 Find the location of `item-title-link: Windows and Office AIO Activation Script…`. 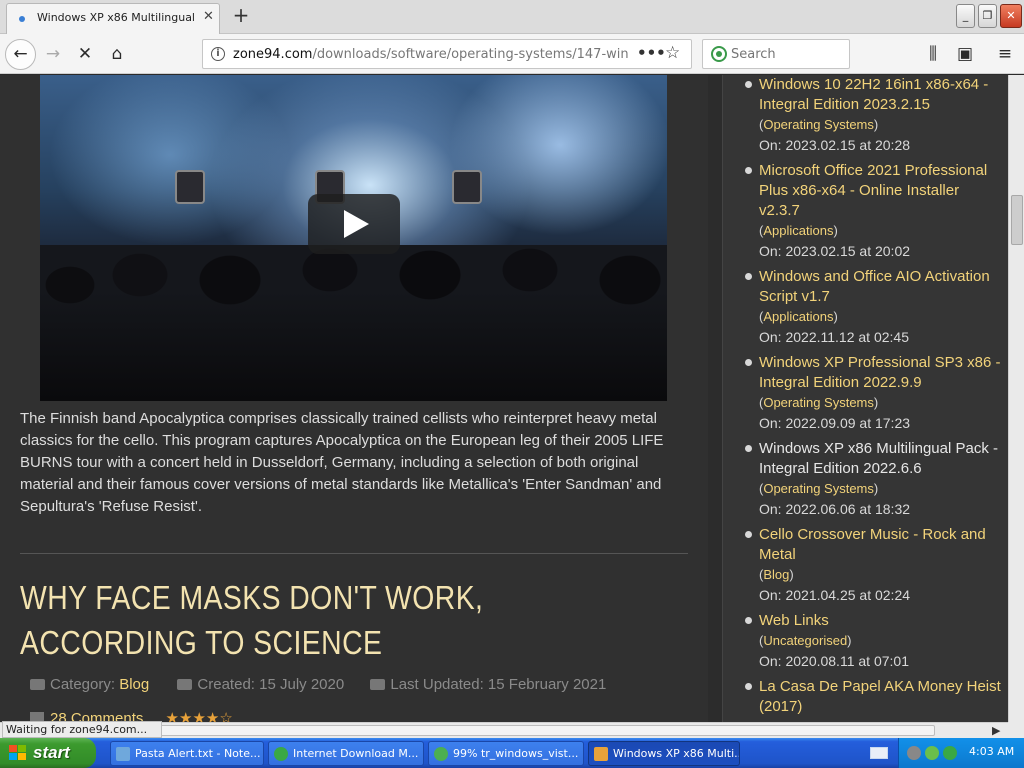

item-title-link: Windows and Office AIO Activation Script… is located at coordinates (881, 287).